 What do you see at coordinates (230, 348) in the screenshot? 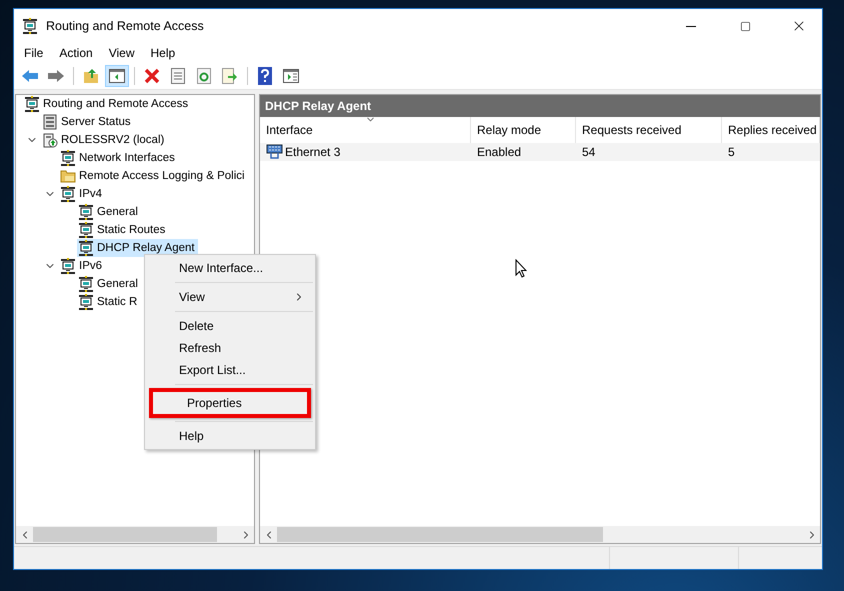
I see `menu-item: Refresh` at bounding box center [230, 348].